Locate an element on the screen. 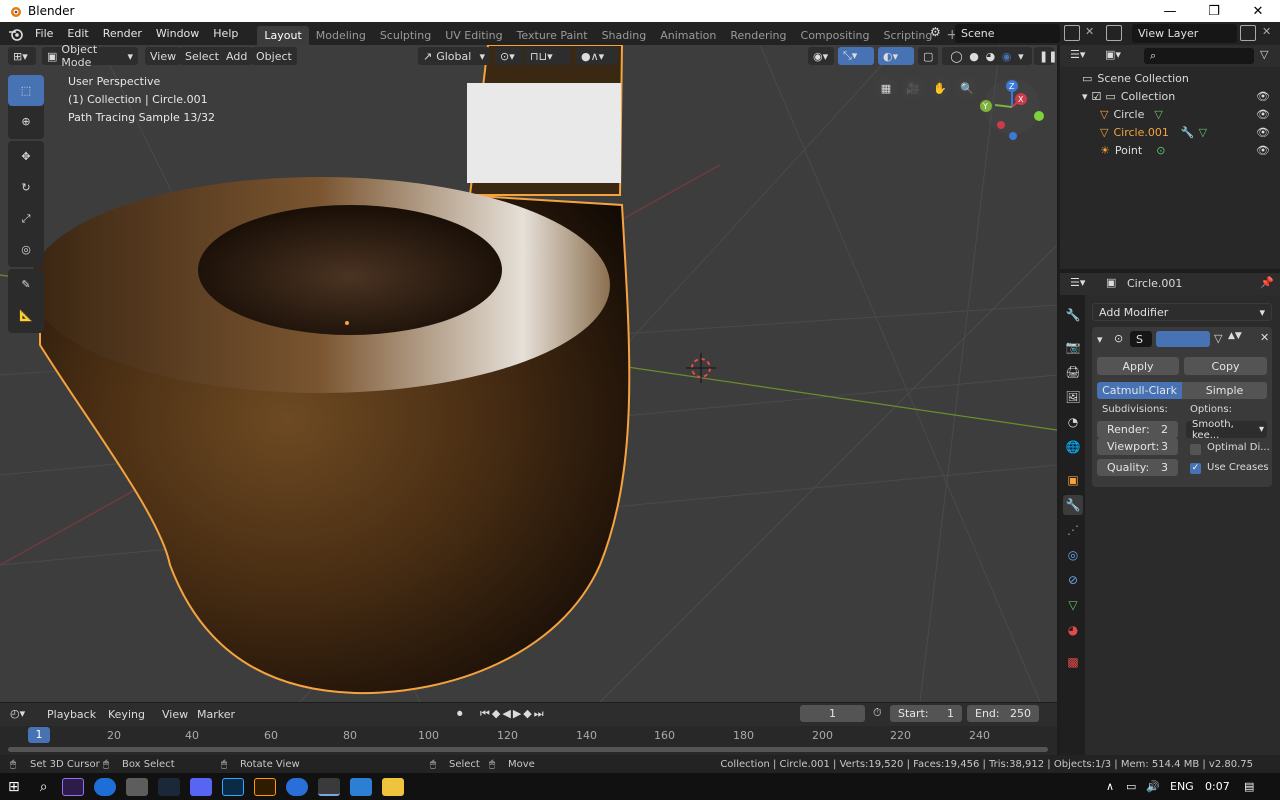 This screenshot has width=1280, height=800. material-tab-icon: ◕ is located at coordinates (1073, 630).